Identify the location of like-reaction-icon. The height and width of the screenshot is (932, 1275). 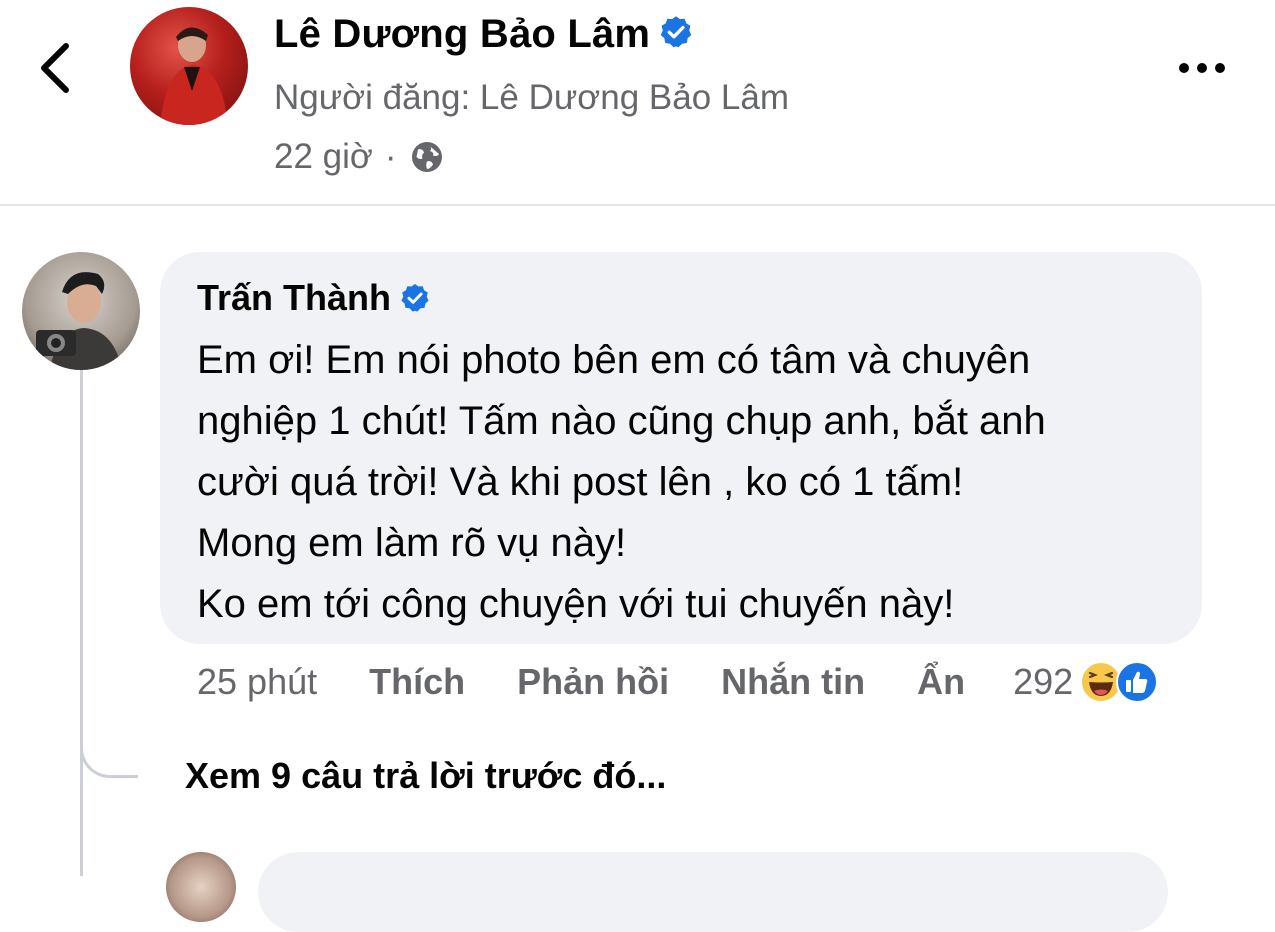
(1137, 682).